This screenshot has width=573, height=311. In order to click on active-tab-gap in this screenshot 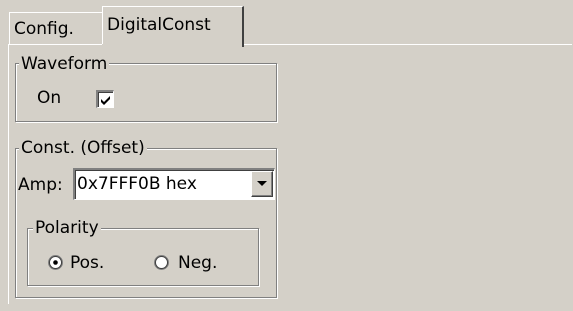, I will do `click(172, 45)`.